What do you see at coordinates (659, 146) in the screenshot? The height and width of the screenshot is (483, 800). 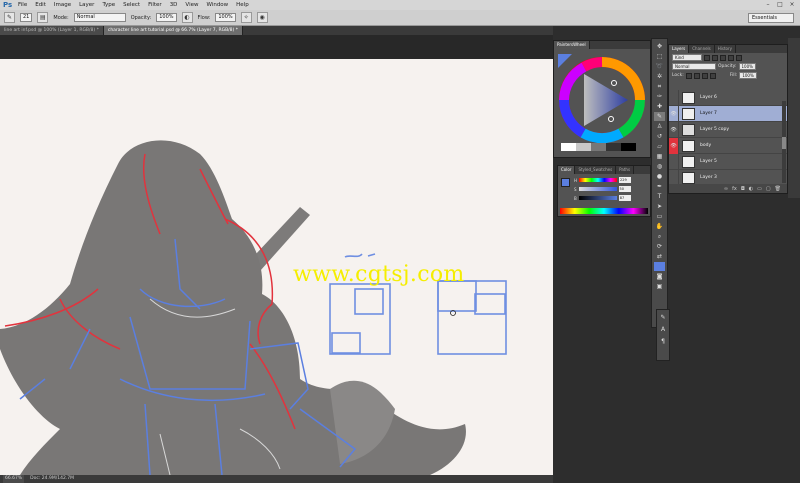 I see `eraser-tool-icon: ▱` at bounding box center [659, 146].